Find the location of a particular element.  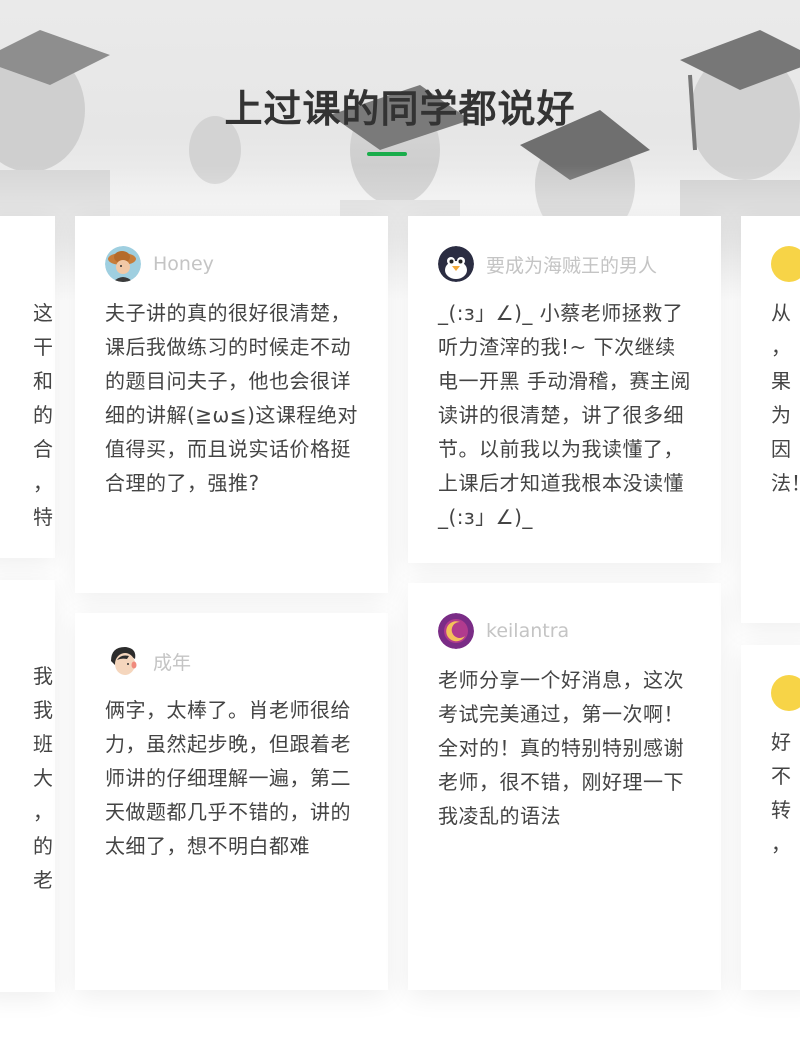

review-username: 要成为海贼王的男人 is located at coordinates (572, 265).